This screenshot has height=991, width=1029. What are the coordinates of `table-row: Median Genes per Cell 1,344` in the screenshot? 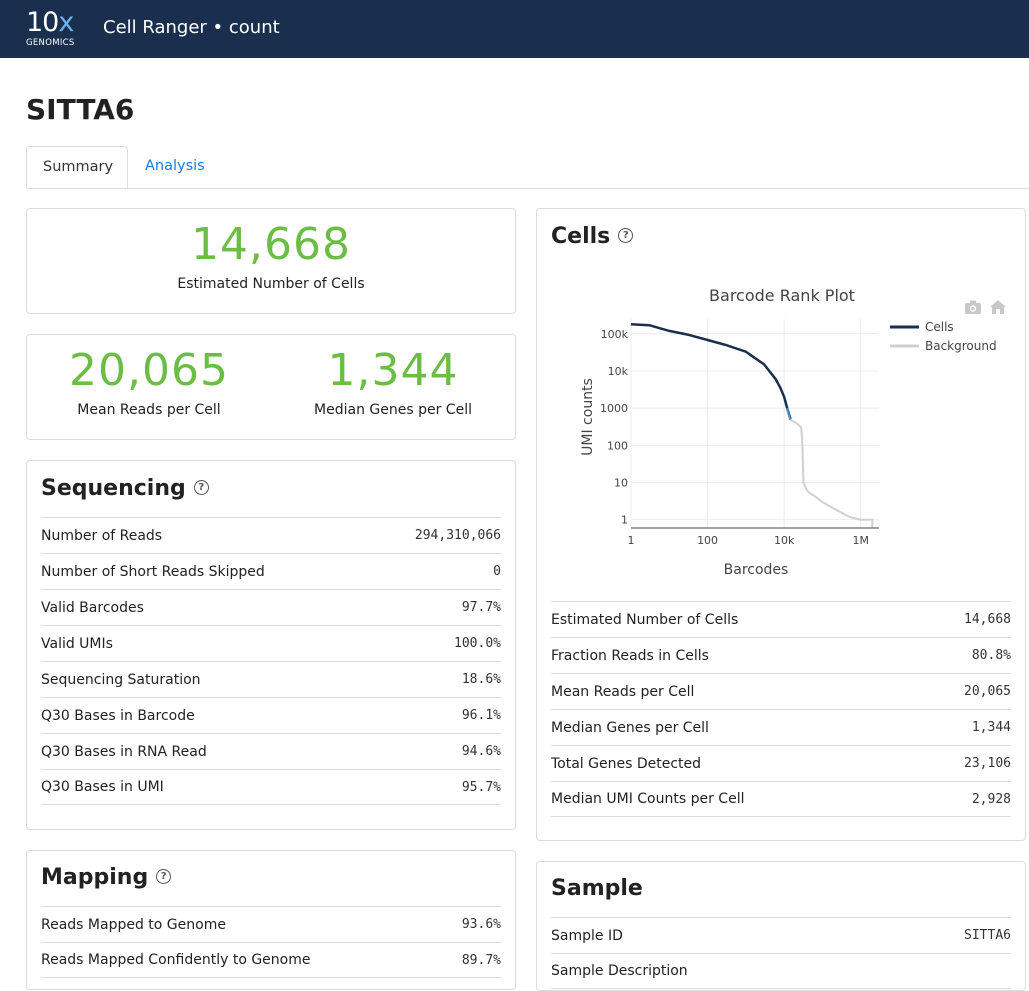 It's located at (781, 727).